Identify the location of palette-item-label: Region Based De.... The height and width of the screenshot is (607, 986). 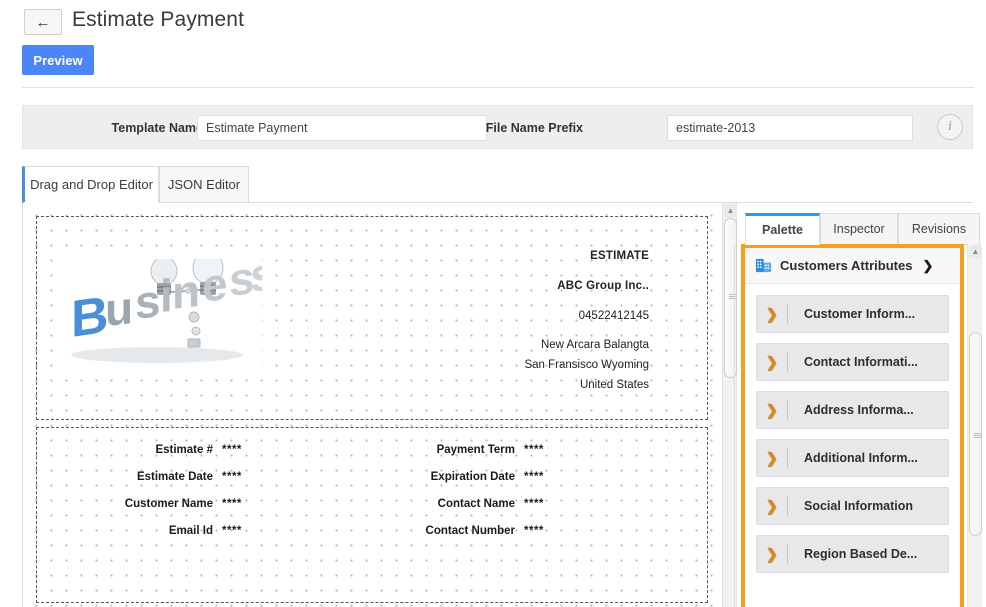
(861, 554).